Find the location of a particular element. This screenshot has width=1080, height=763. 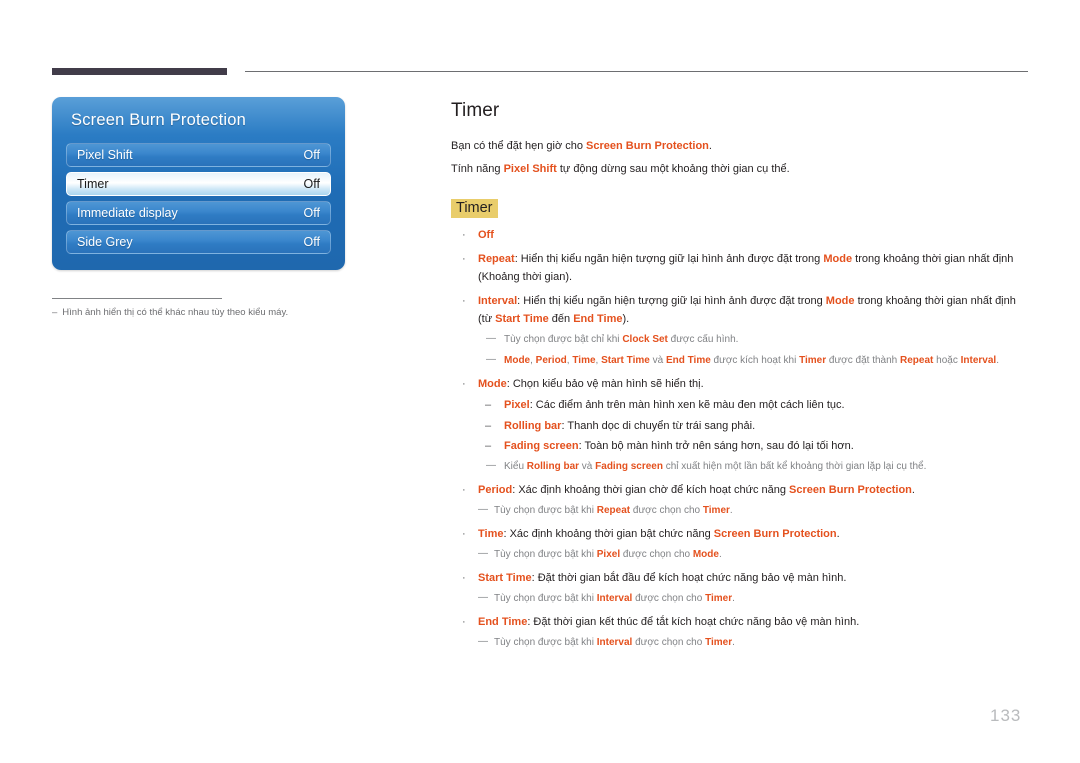

note-emphasis: Pixel is located at coordinates (608, 555).